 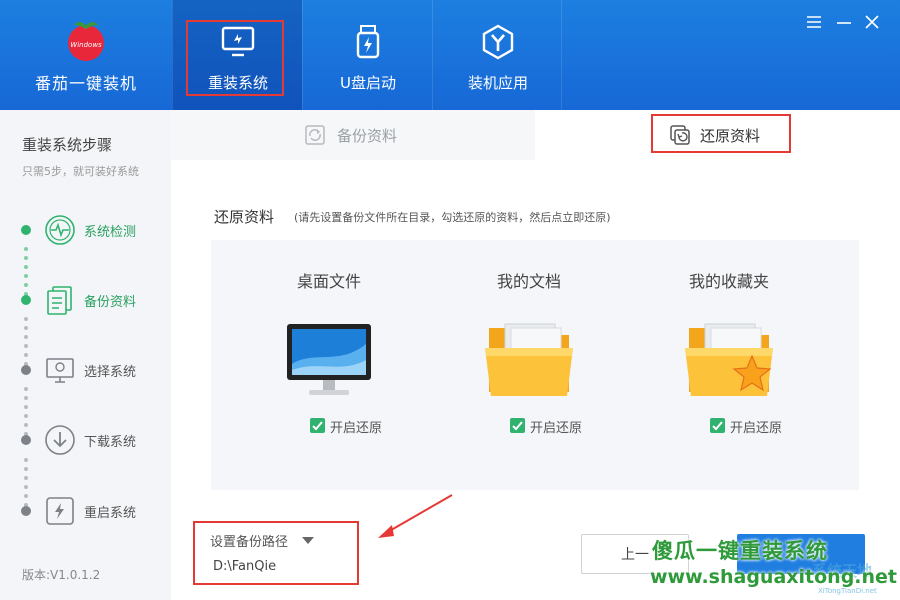 What do you see at coordinates (814, 22) in the screenshot?
I see `menu-icon` at bounding box center [814, 22].